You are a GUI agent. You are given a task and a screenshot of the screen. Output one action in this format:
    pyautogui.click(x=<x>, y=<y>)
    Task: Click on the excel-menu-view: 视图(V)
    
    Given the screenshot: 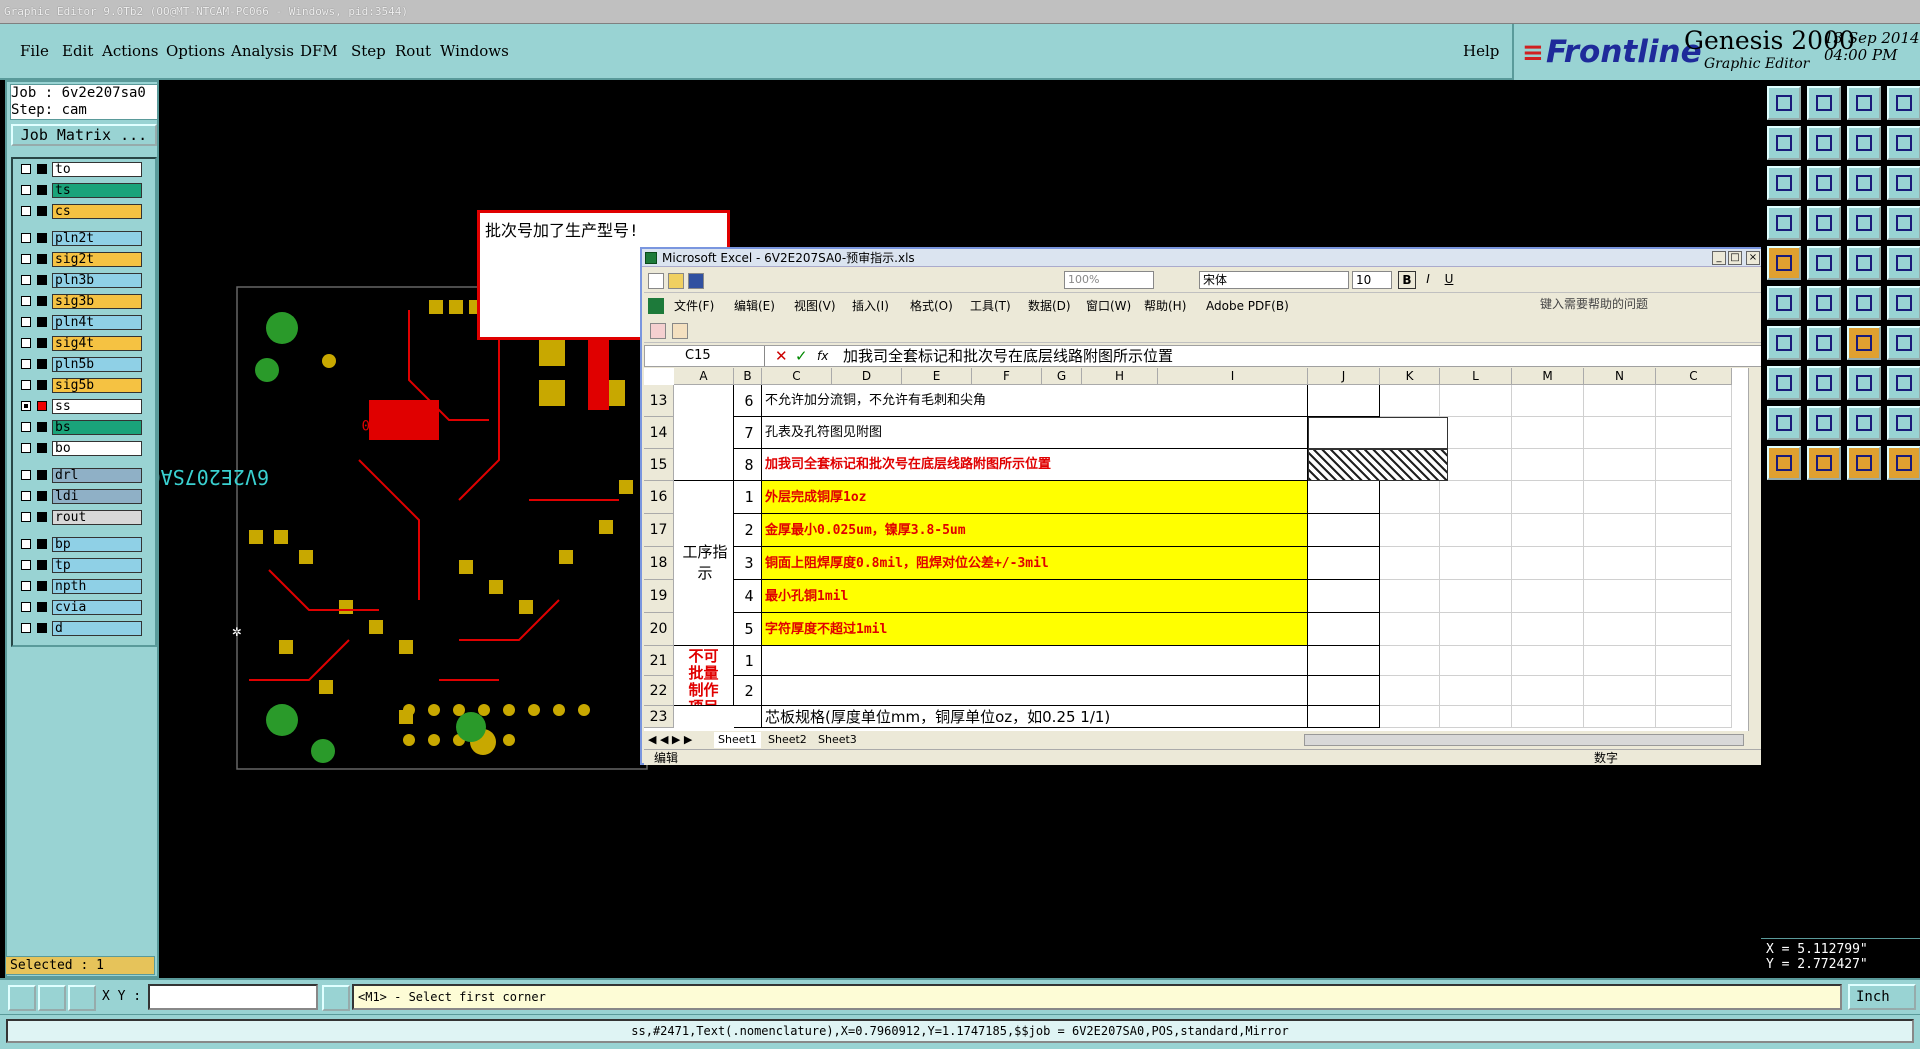 What is the action you would take?
    pyautogui.click(x=815, y=306)
    